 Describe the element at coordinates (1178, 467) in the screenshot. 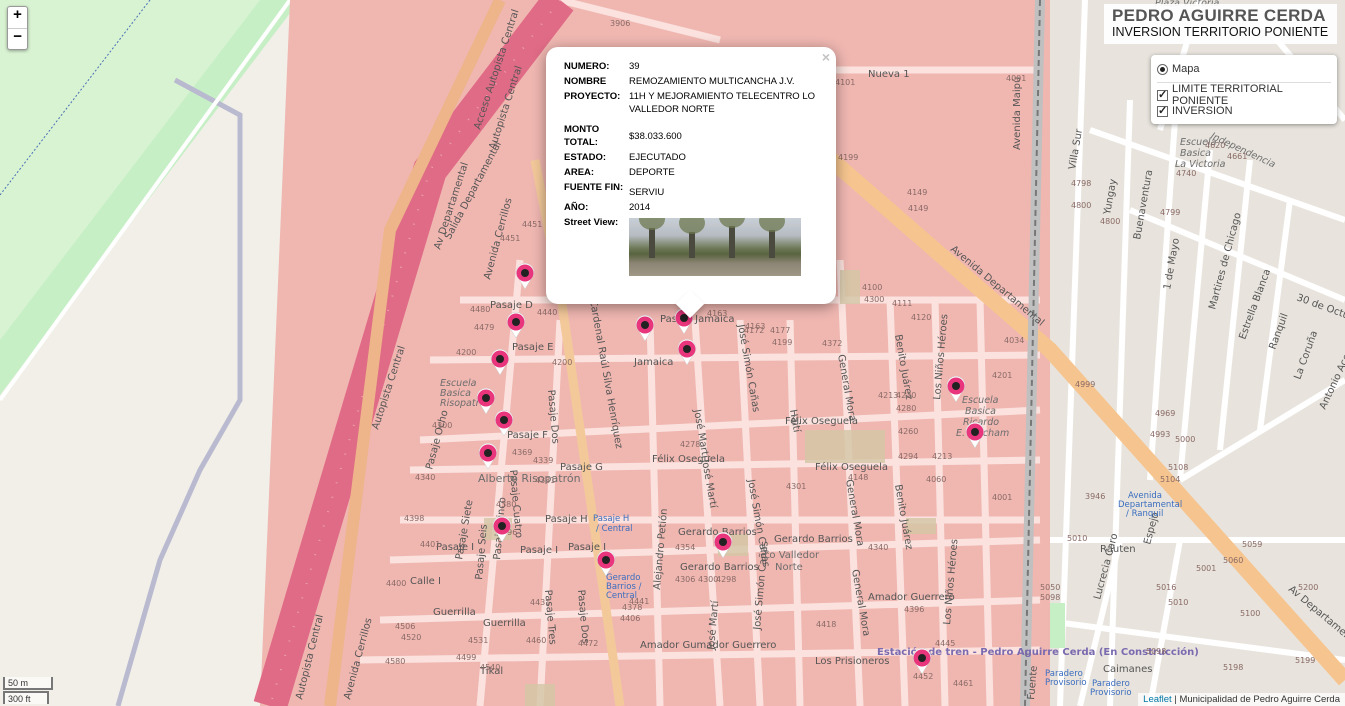

I see `svg-text: 5108` at that location.